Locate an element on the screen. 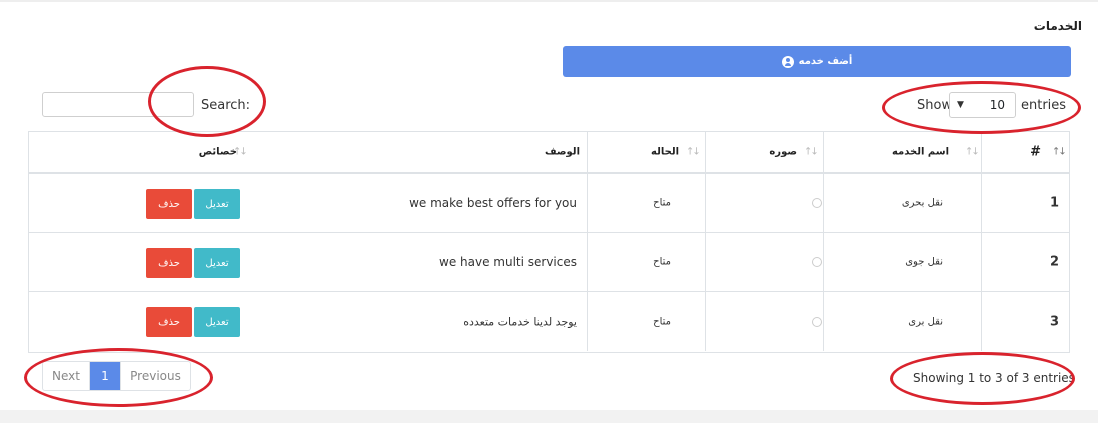 Image resolution: width=1098 pixels, height=423 pixels. header-properties: خصائص ↑↓ is located at coordinates (308, 152).